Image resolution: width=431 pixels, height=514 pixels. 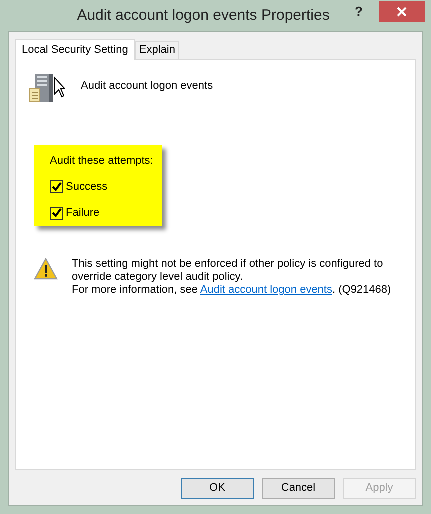 I want to click on help-link: Audit account logon events, so click(x=266, y=290).